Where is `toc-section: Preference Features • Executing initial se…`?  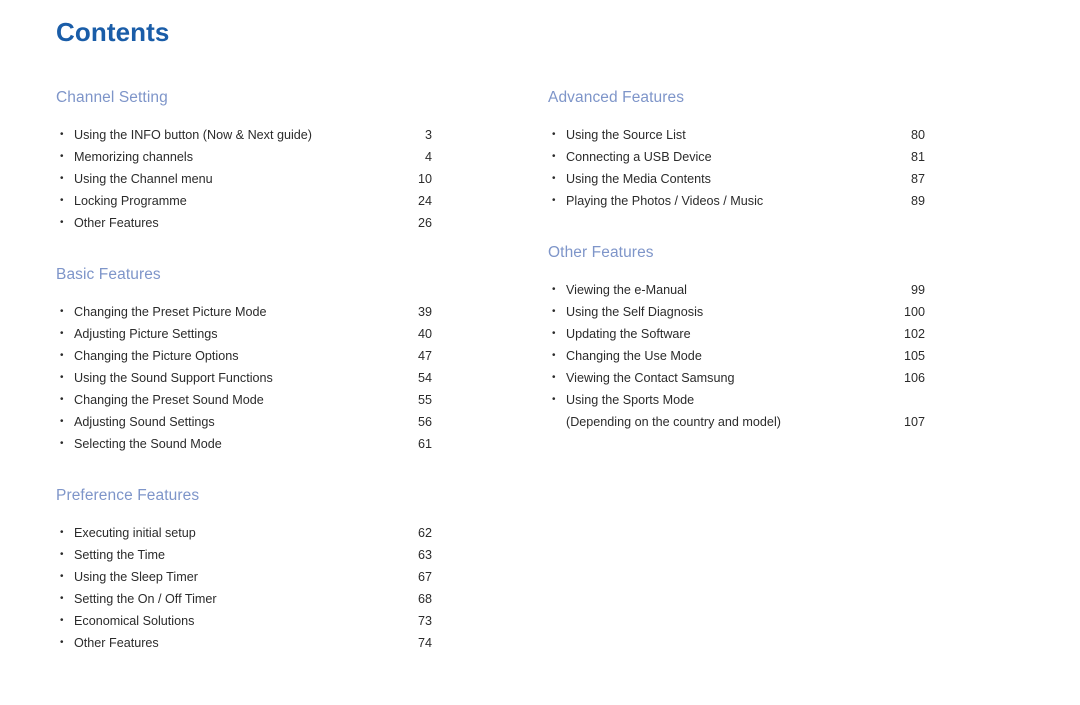
toc-section: Preference Features • Executing initial se… is located at coordinates (244, 570).